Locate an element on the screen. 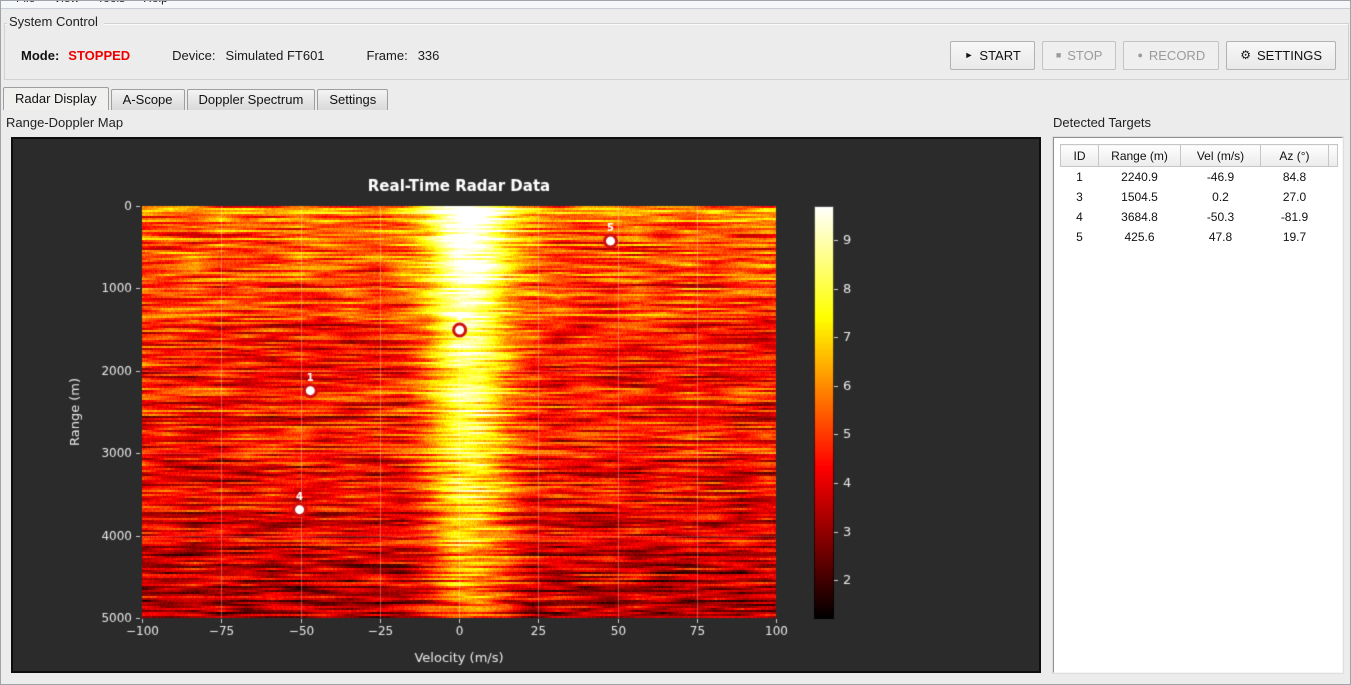 Image resolution: width=1351 pixels, height=685 pixels. start-button: ► START is located at coordinates (992, 55).